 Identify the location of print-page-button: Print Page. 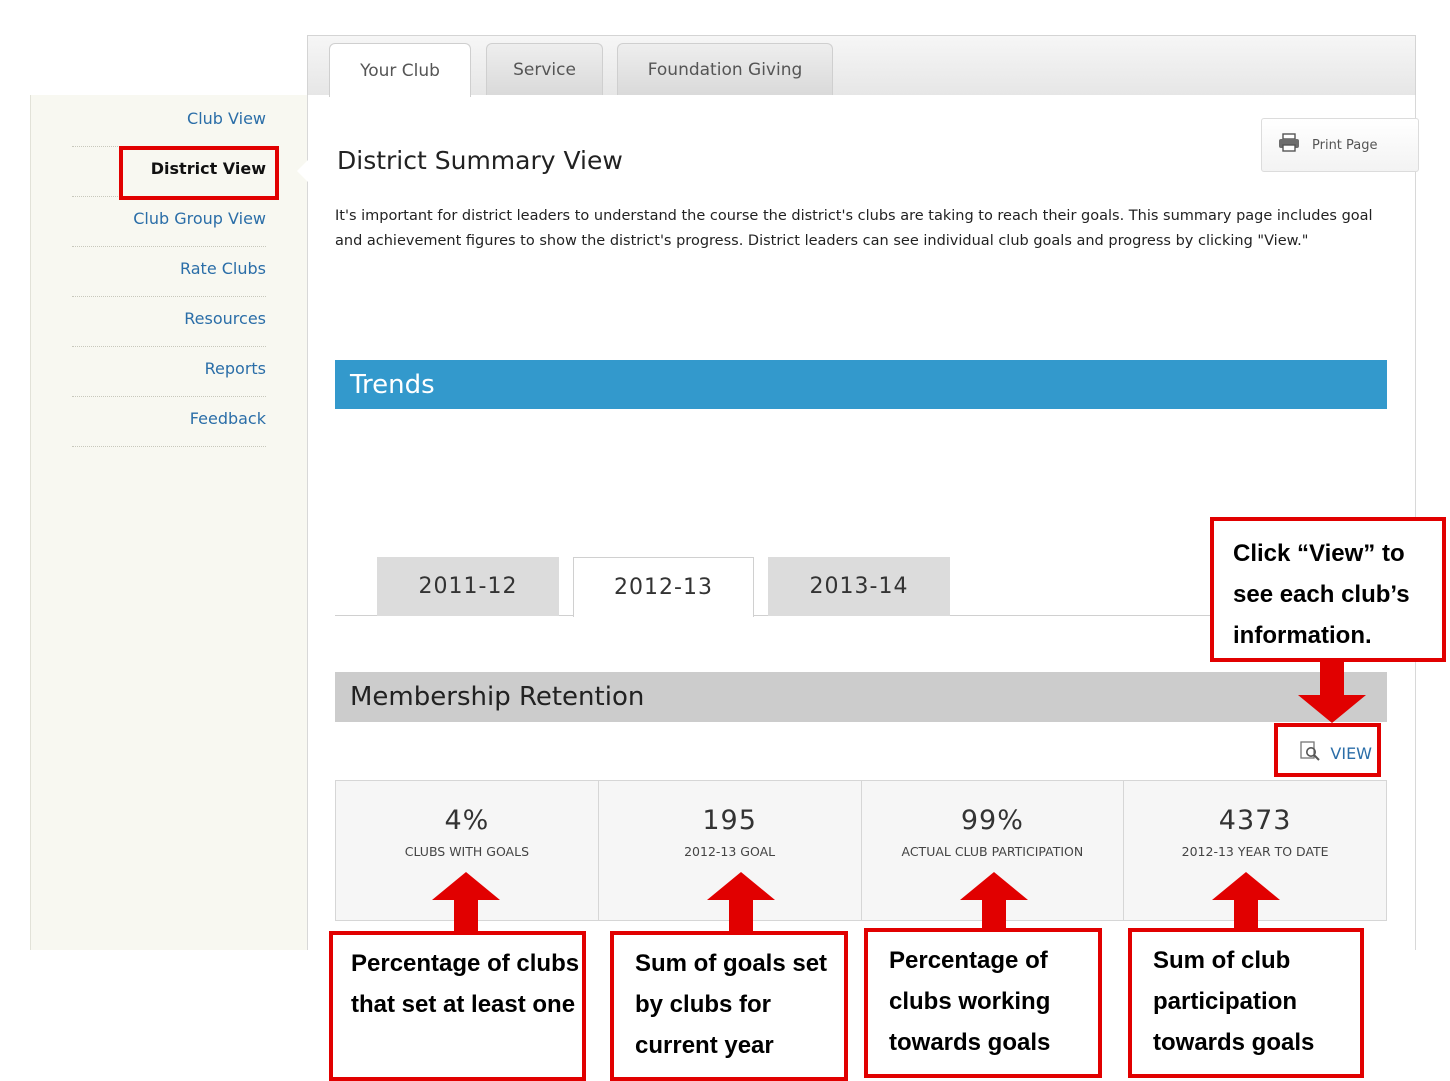
(1340, 145).